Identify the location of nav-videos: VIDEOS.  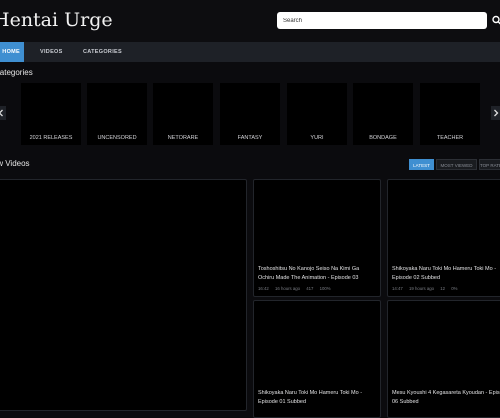
(51, 52).